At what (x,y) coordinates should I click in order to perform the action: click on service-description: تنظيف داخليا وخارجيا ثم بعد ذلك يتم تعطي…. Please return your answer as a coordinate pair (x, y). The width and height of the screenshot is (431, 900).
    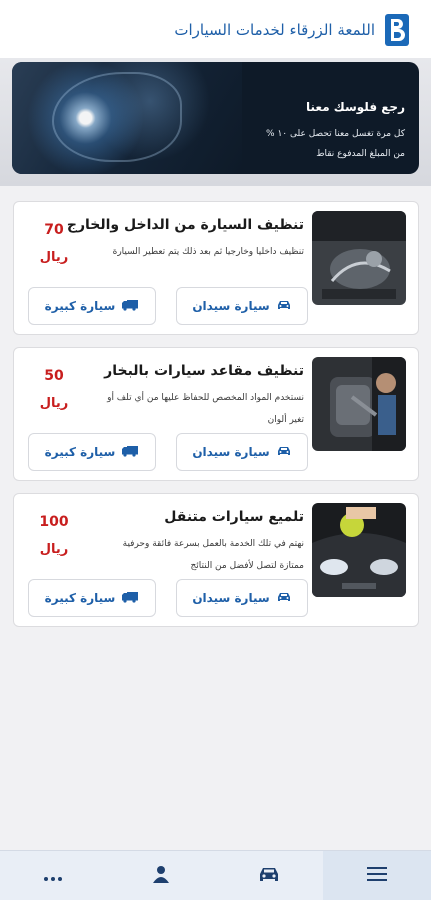
    Looking at the image, I should click on (208, 252).